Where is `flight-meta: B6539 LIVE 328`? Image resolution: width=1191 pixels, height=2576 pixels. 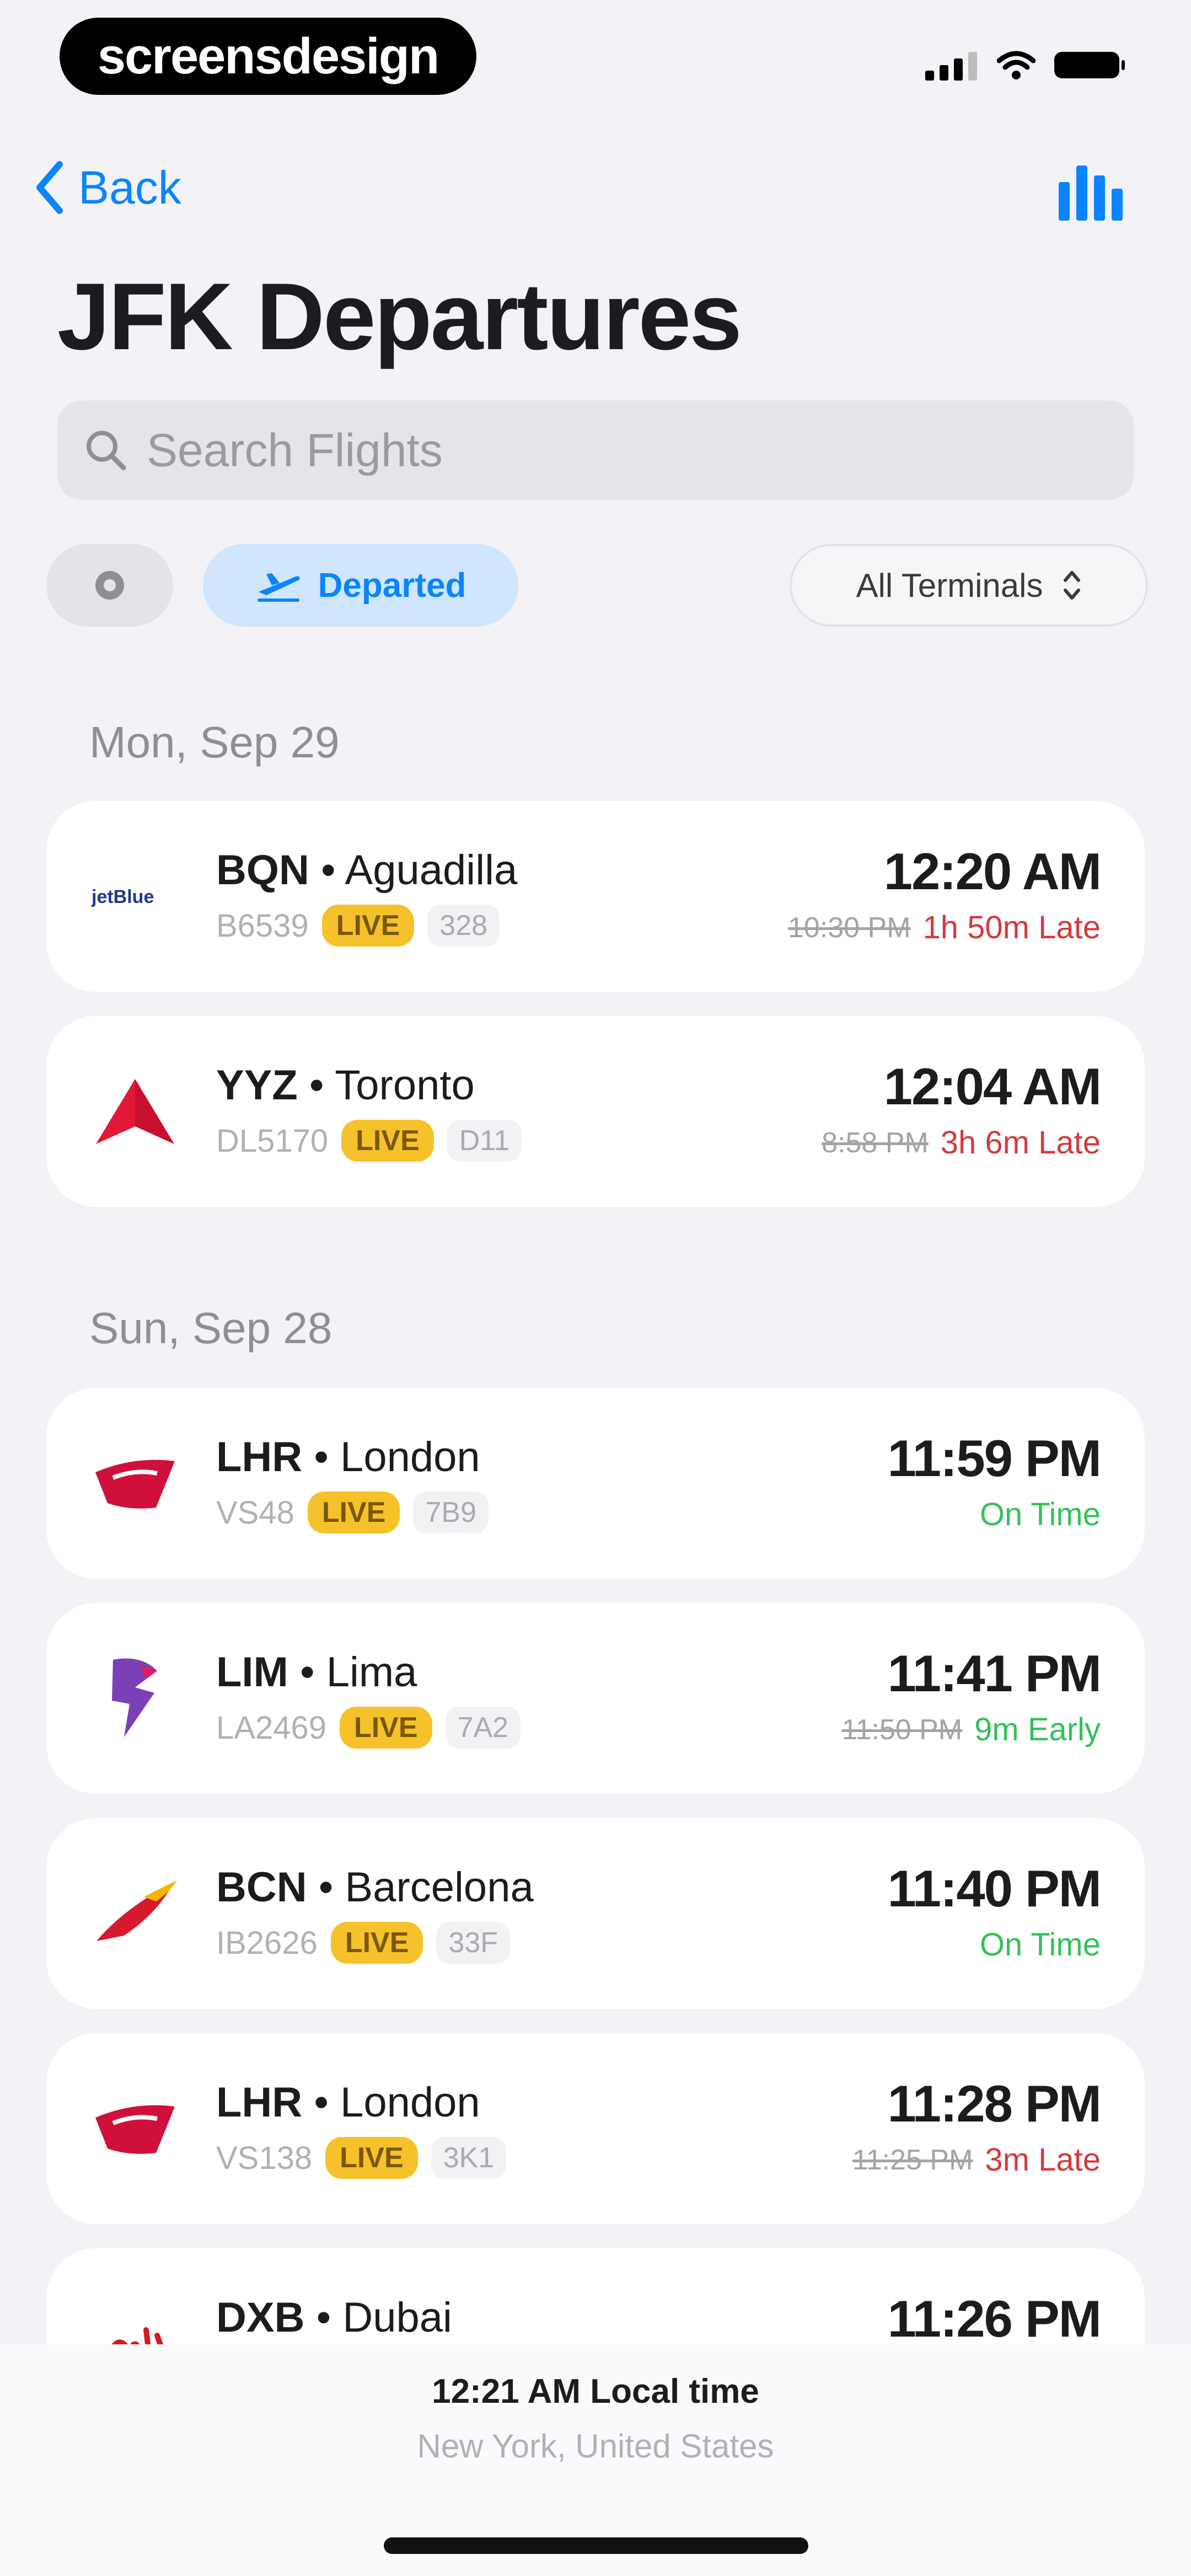 flight-meta: B6539 LIVE 328 is located at coordinates (358, 926).